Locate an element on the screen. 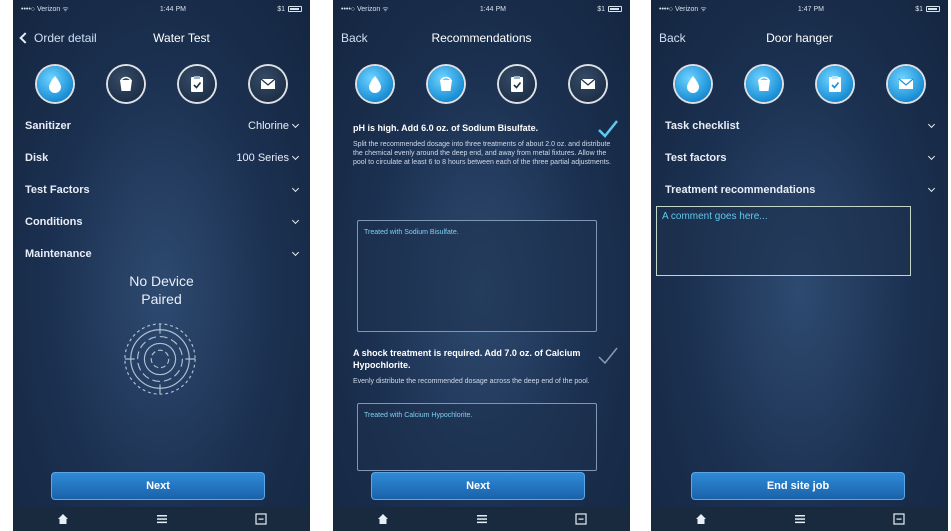  test-factors-row: Test factors is located at coordinates (799, 158).